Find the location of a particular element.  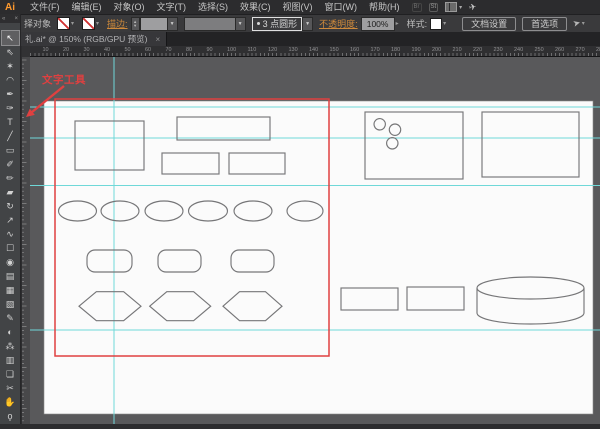

scale-tool: ↗ is located at coordinates (10, 220).